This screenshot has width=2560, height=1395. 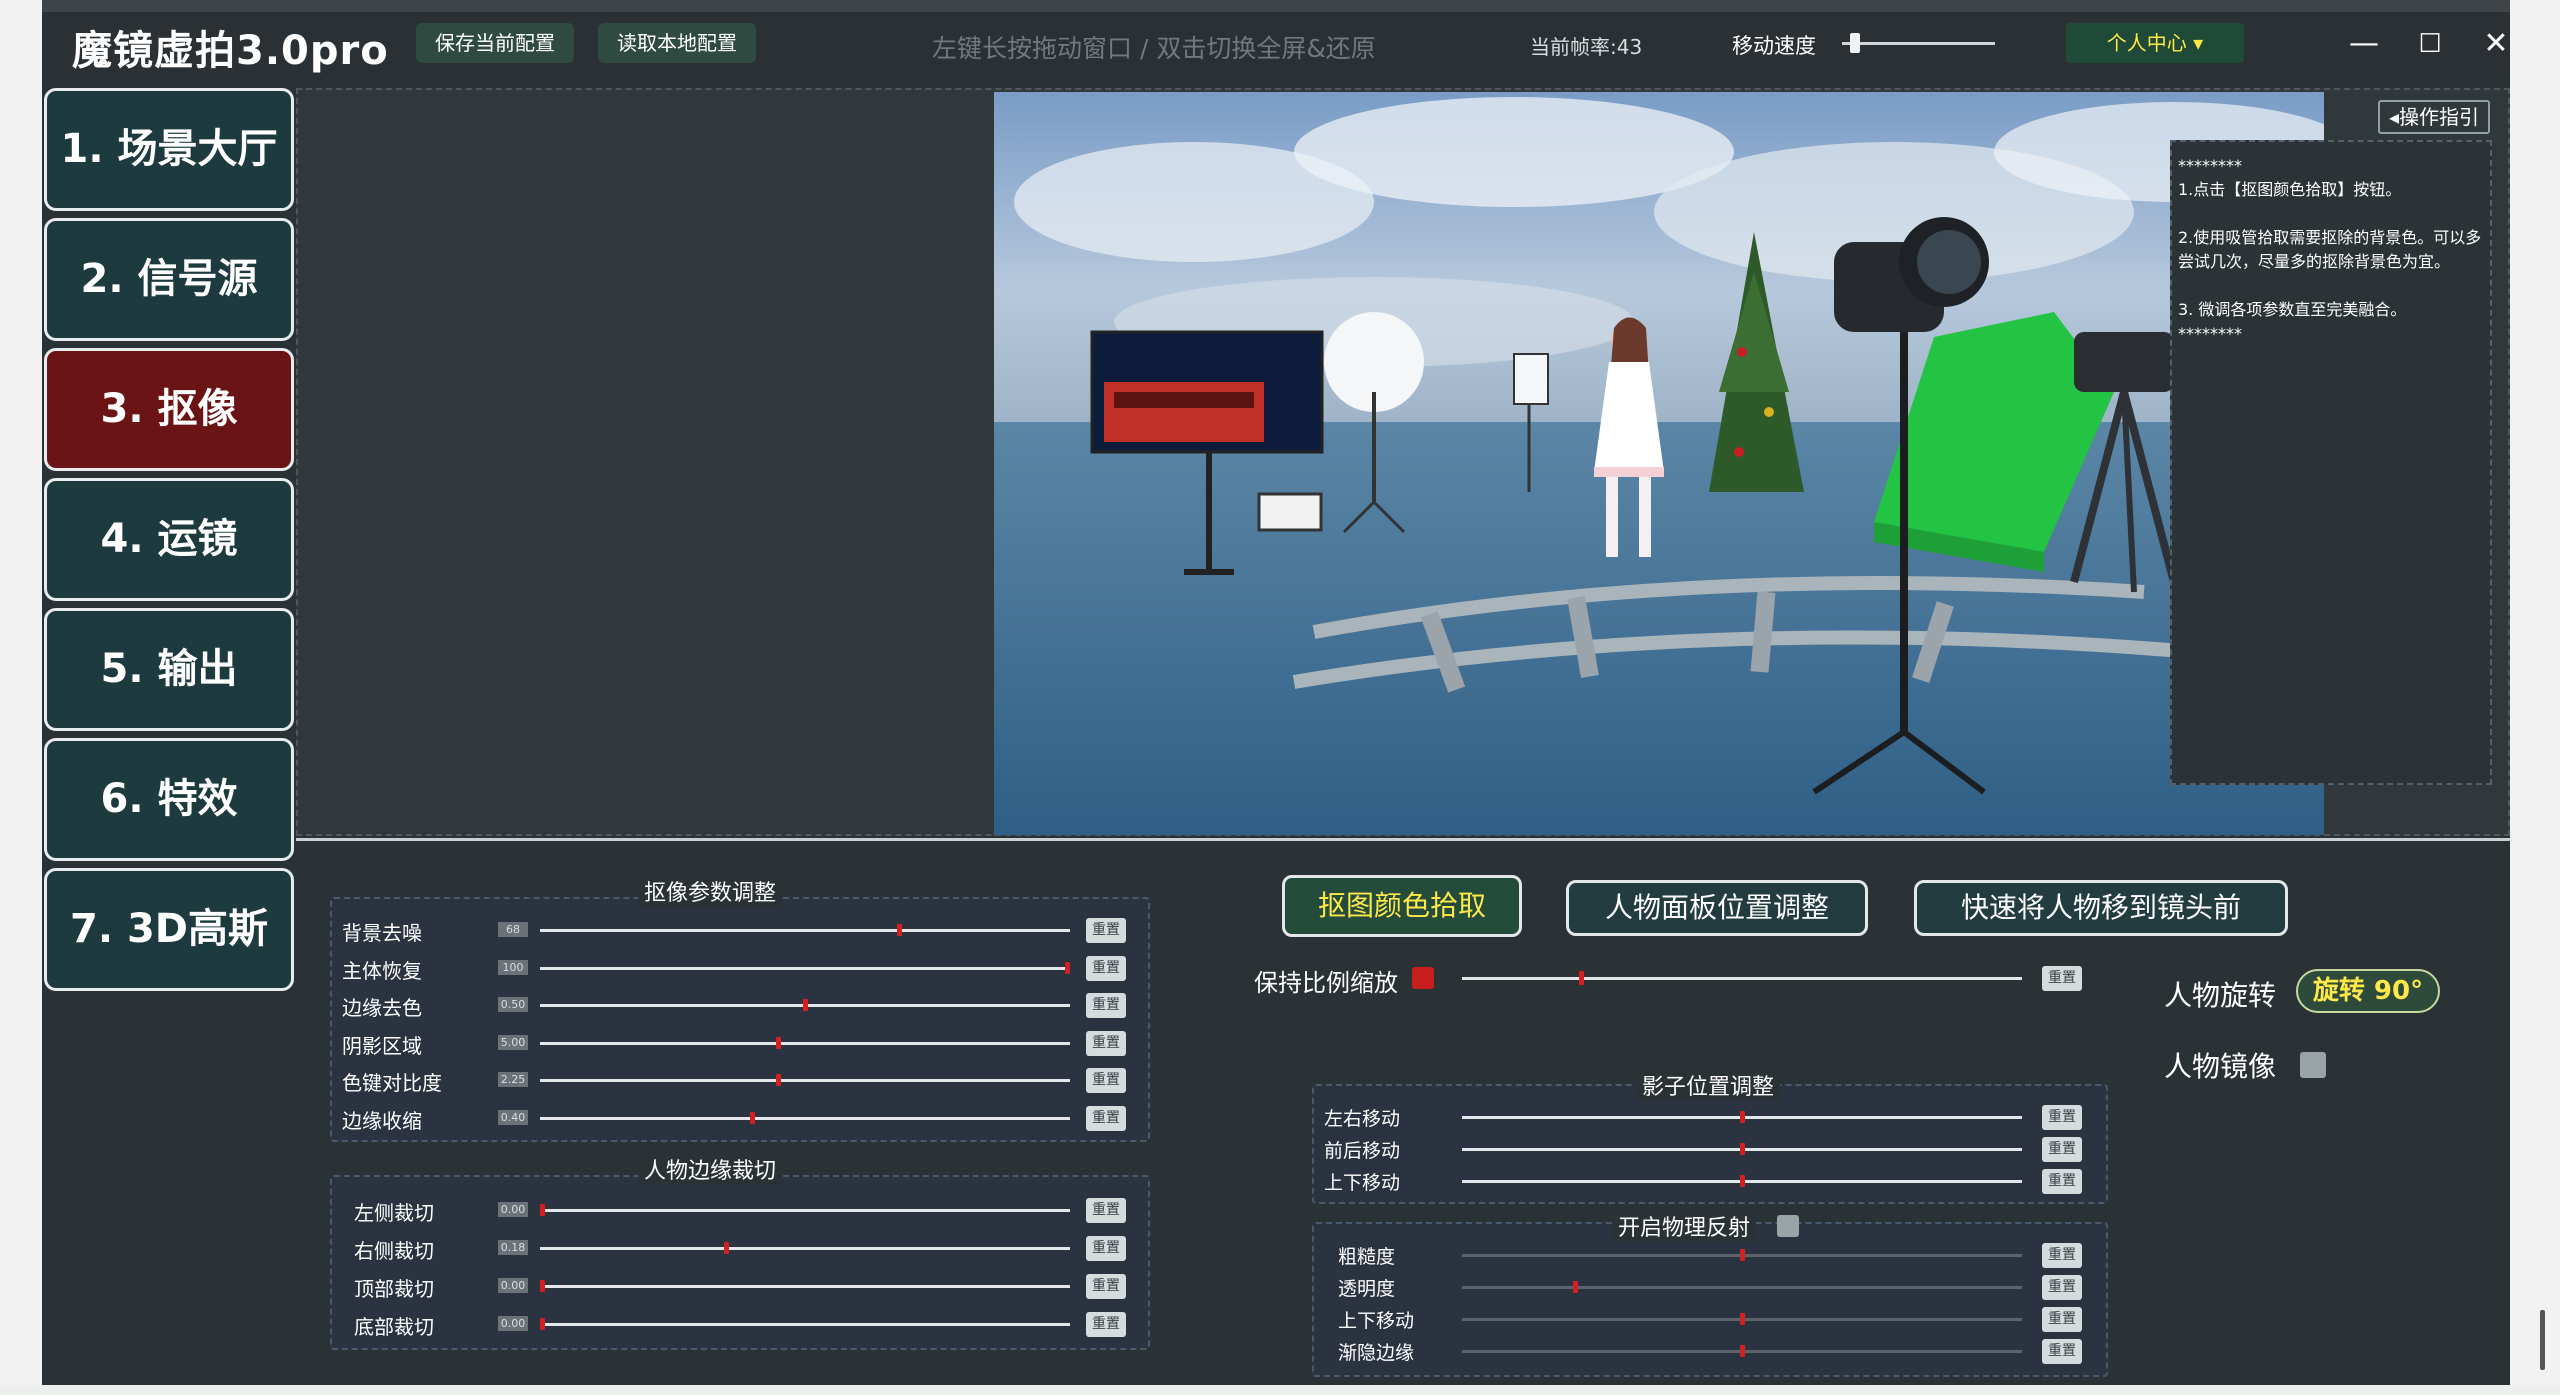 What do you see at coordinates (2434, 117) in the screenshot?
I see `operation-guide-button: ◂操作指引` at bounding box center [2434, 117].